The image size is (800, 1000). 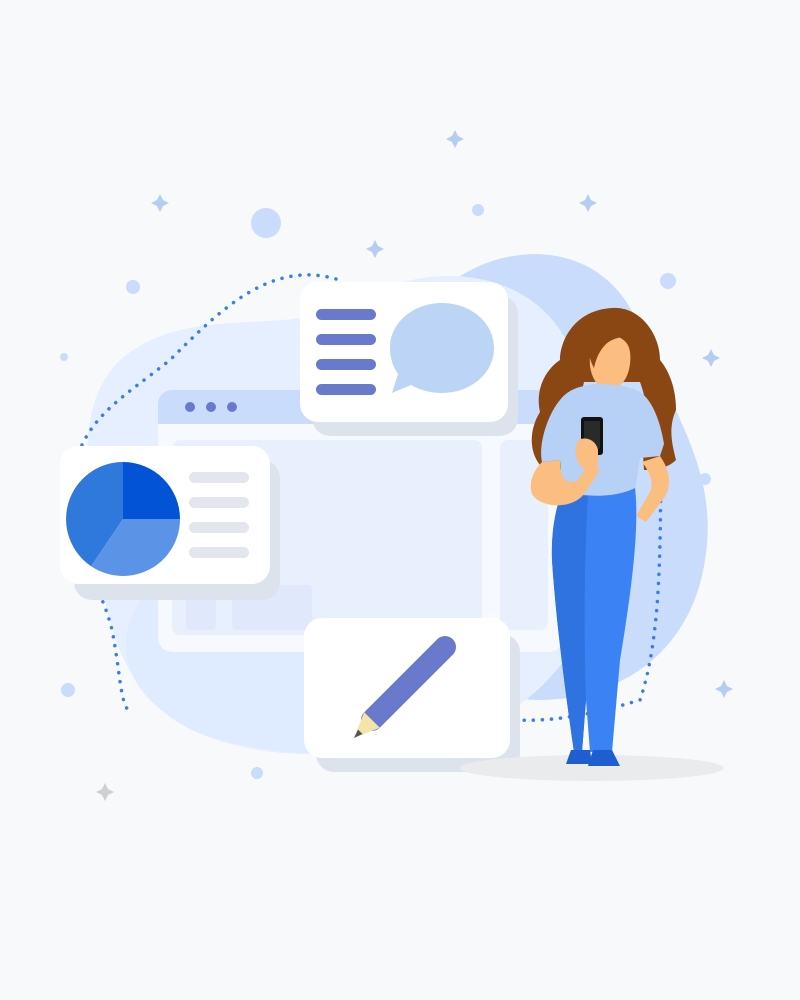 I want to click on pencil-card, so click(x=412, y=695).